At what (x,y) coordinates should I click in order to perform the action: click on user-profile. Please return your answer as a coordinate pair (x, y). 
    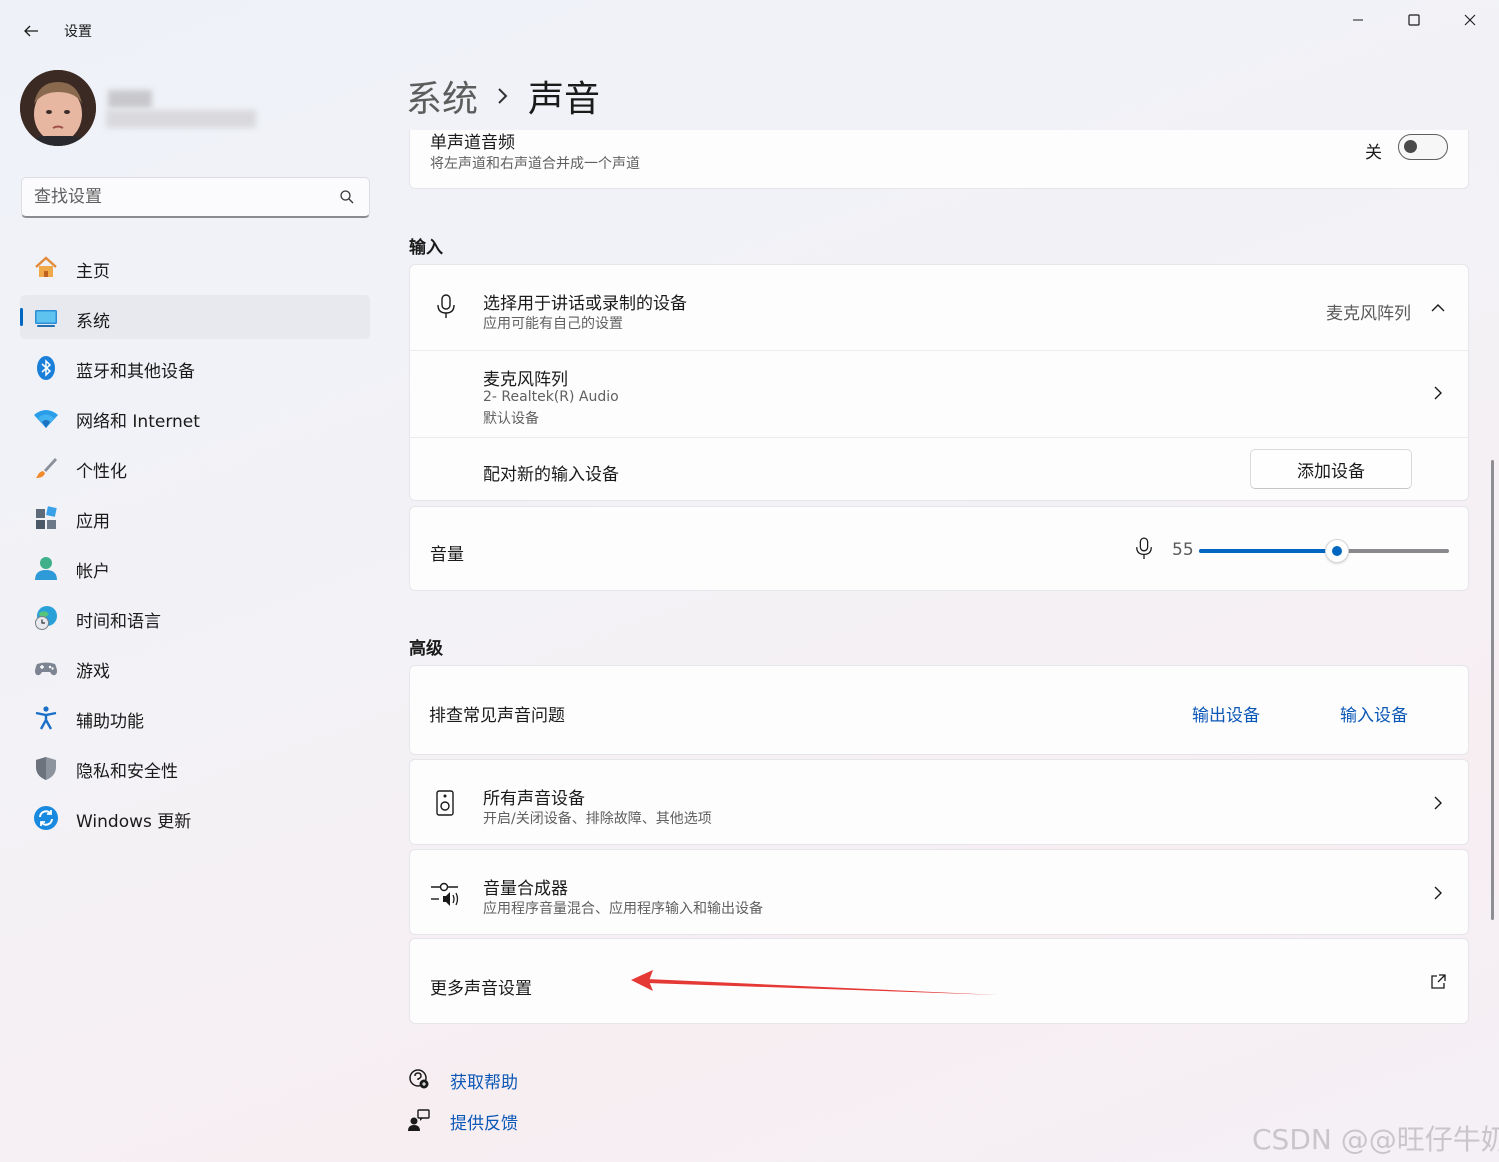
    Looking at the image, I should click on (138, 108).